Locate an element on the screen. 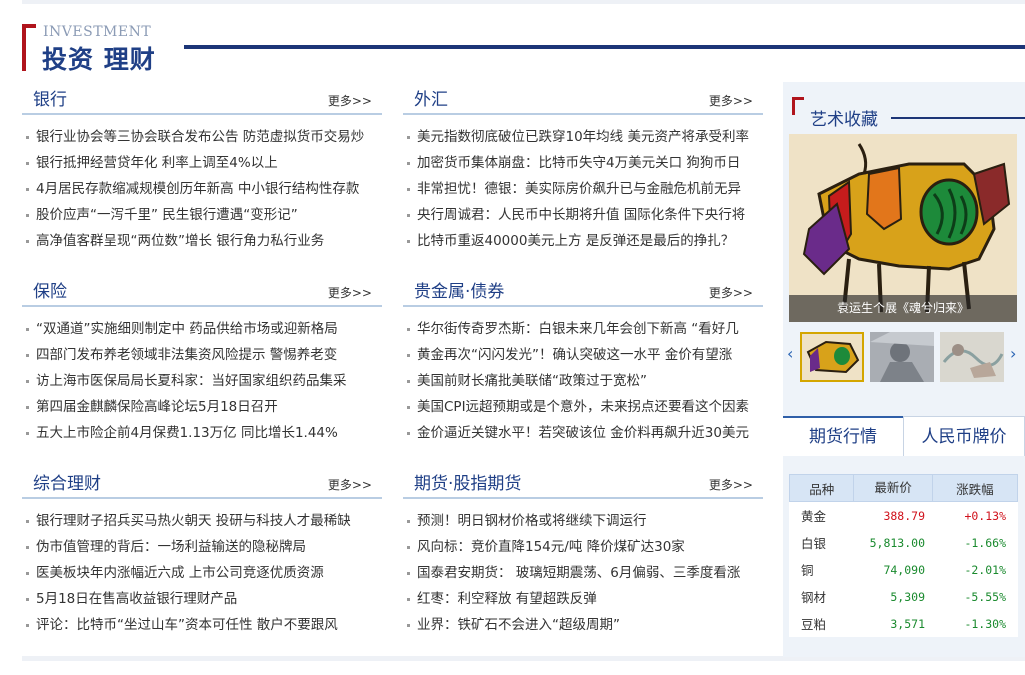 Image resolution: width=1025 pixels, height=675 pixels. table-row: 黄金 388.79 +0.13% is located at coordinates (903, 515).